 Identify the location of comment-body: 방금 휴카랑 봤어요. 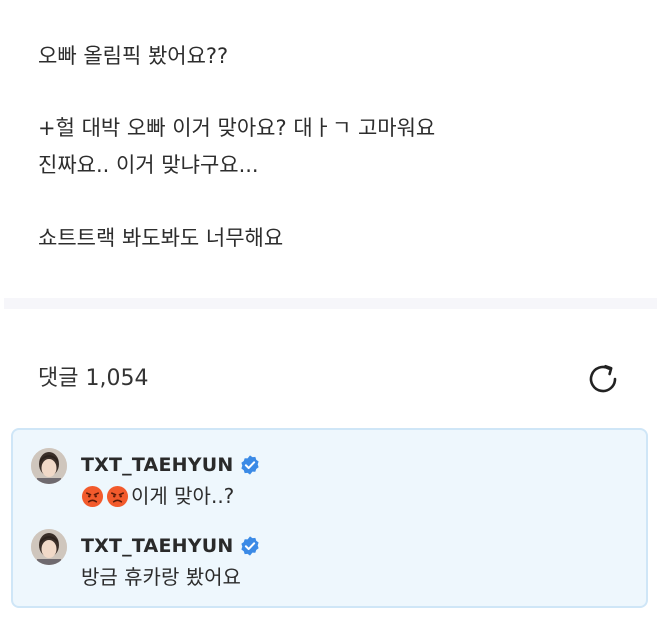
(161, 577).